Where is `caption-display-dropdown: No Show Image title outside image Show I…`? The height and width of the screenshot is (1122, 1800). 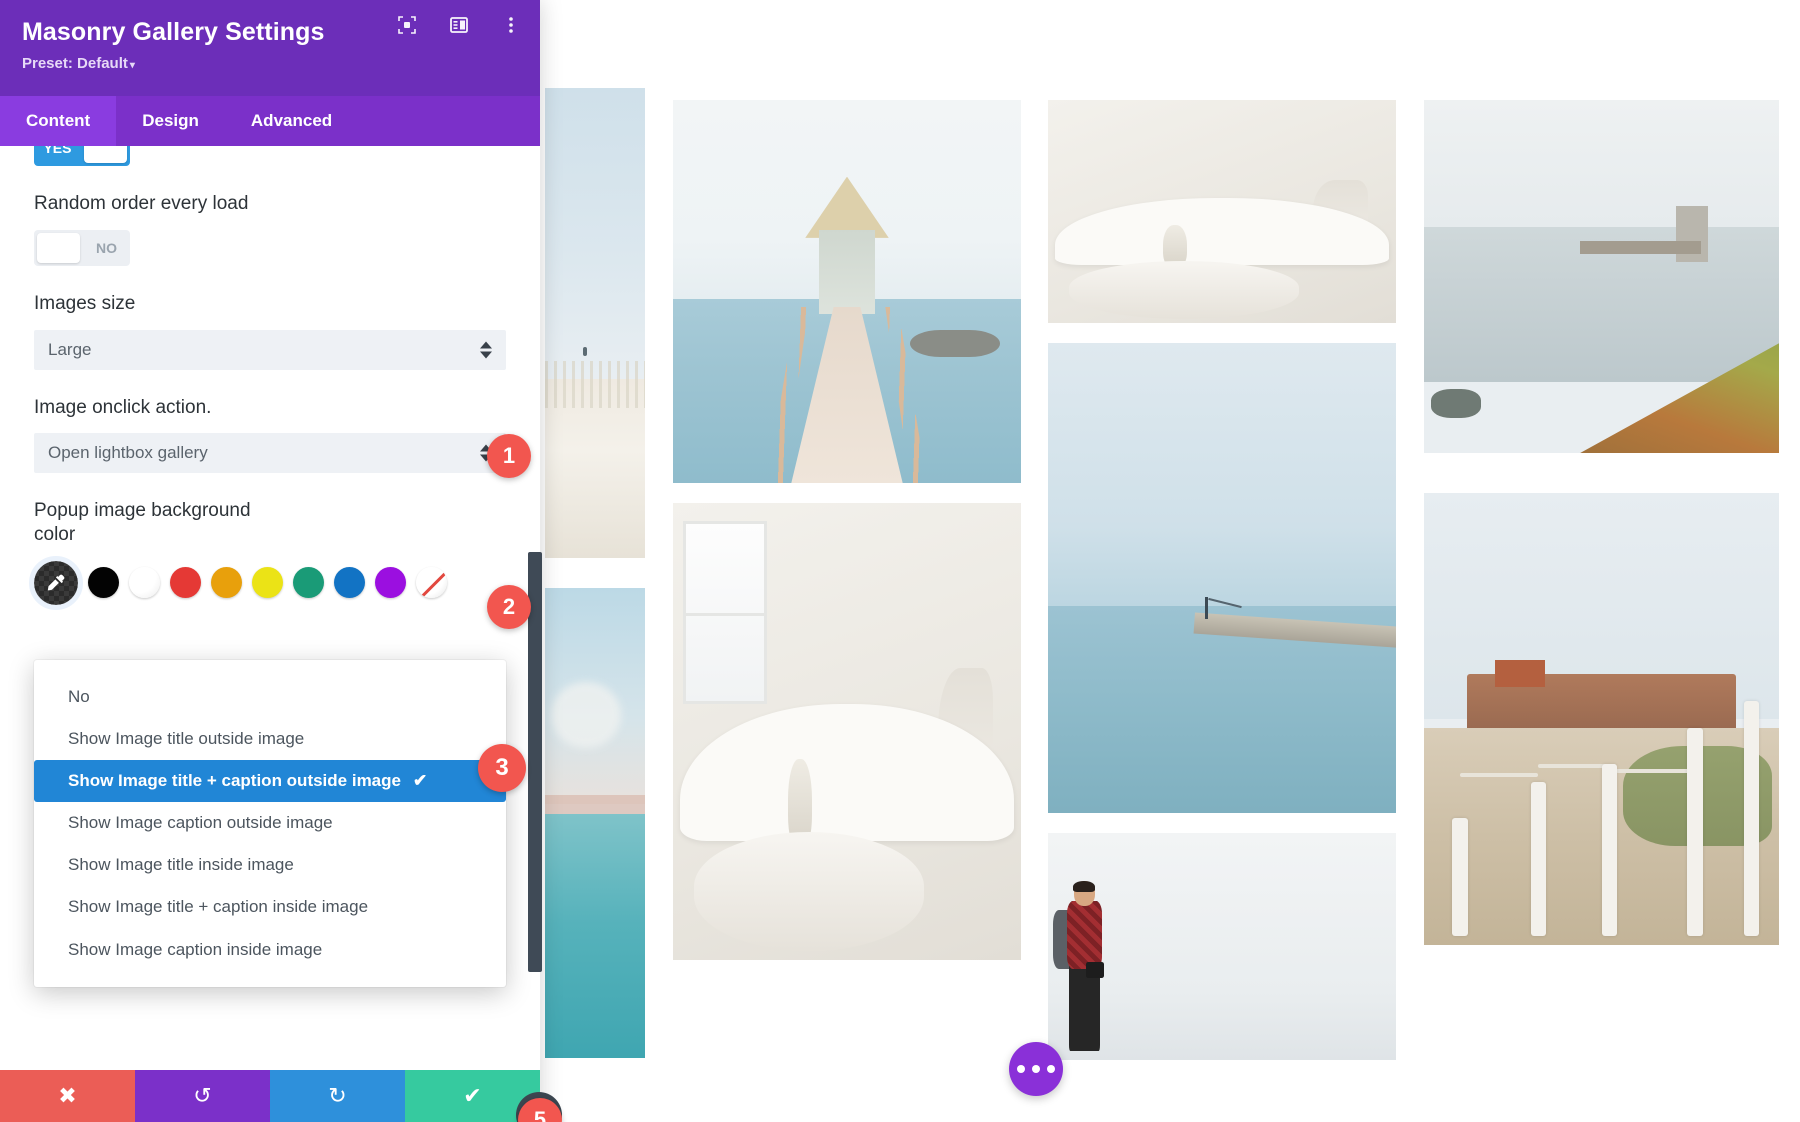 caption-display-dropdown: No Show Image title outside image Show I… is located at coordinates (270, 823).